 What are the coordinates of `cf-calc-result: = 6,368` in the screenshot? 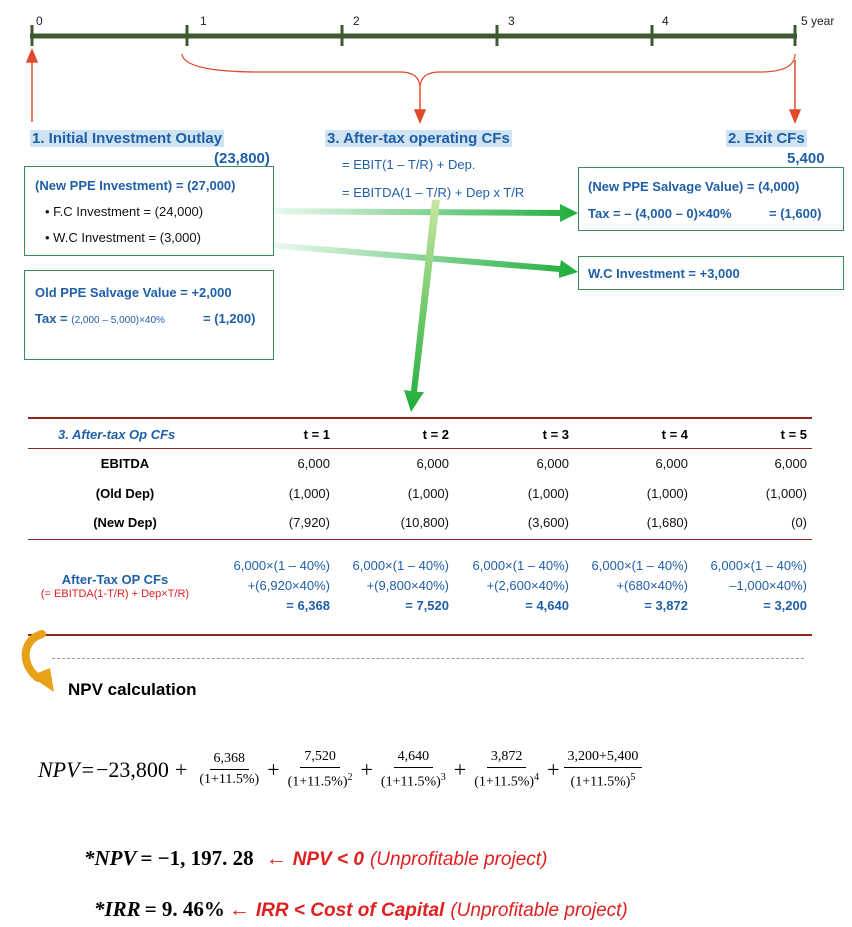 It's located at (308, 605).